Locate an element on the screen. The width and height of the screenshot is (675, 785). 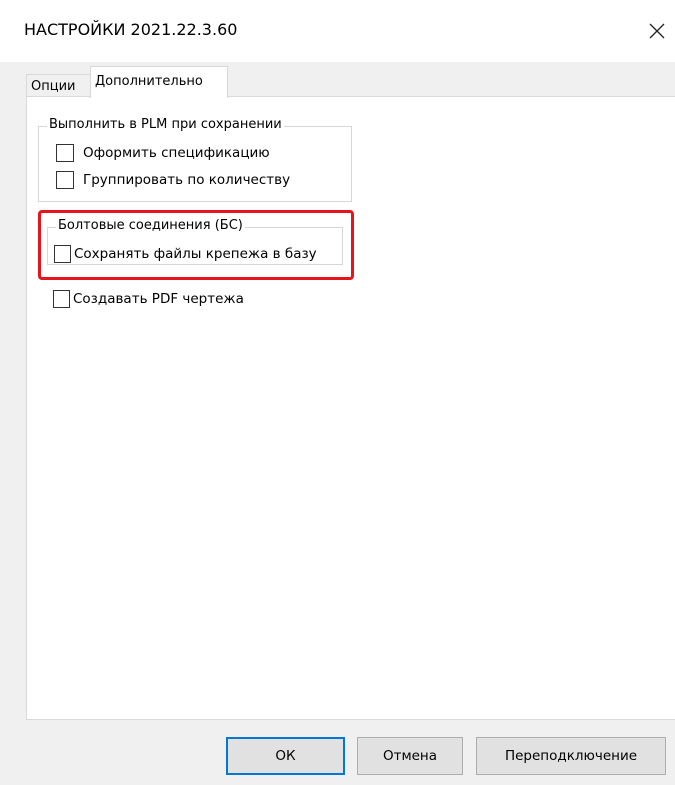
reconnect-button: Переподключение is located at coordinates (571, 756).